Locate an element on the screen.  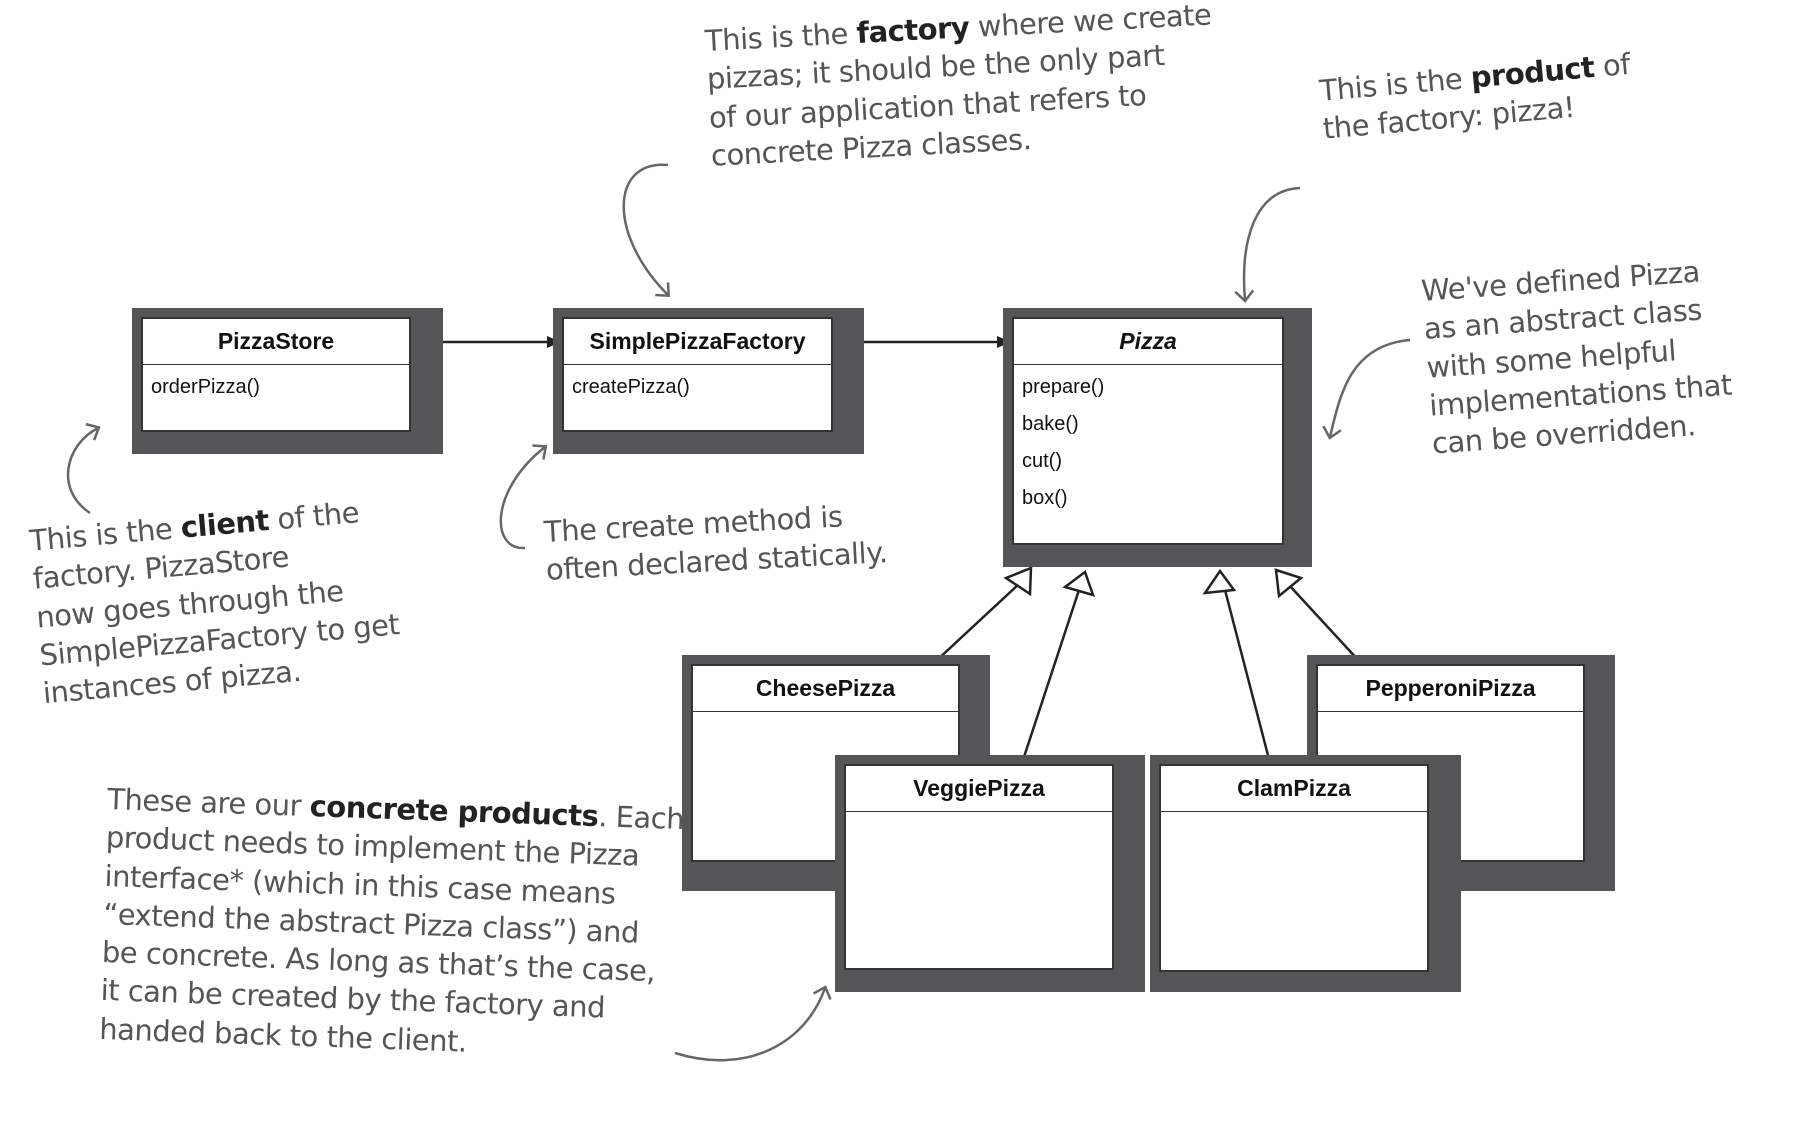
class-name: Pizza is located at coordinates (1148, 342).